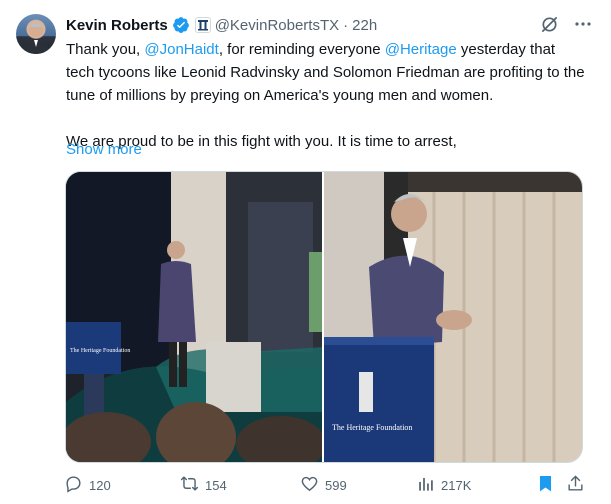 This screenshot has width=611, height=504. I want to click on affiliation-badge-icon, so click(202, 25).